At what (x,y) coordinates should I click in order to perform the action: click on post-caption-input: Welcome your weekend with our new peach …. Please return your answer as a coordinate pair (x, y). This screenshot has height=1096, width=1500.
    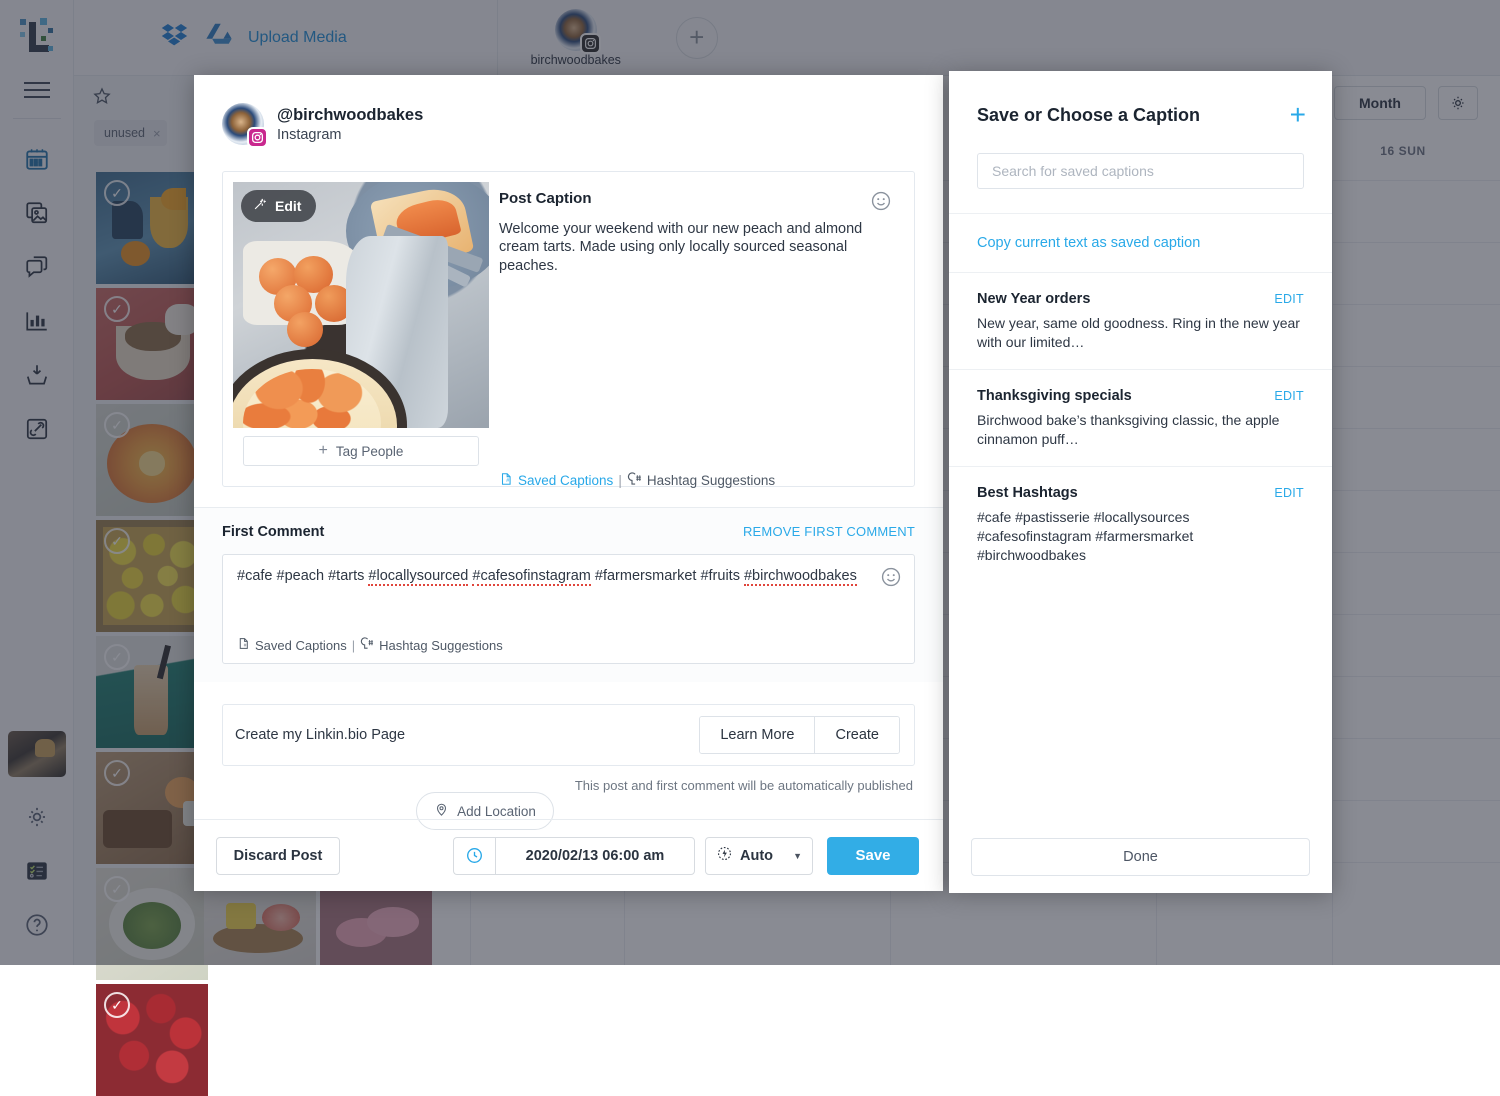
    Looking at the image, I should click on (689, 247).